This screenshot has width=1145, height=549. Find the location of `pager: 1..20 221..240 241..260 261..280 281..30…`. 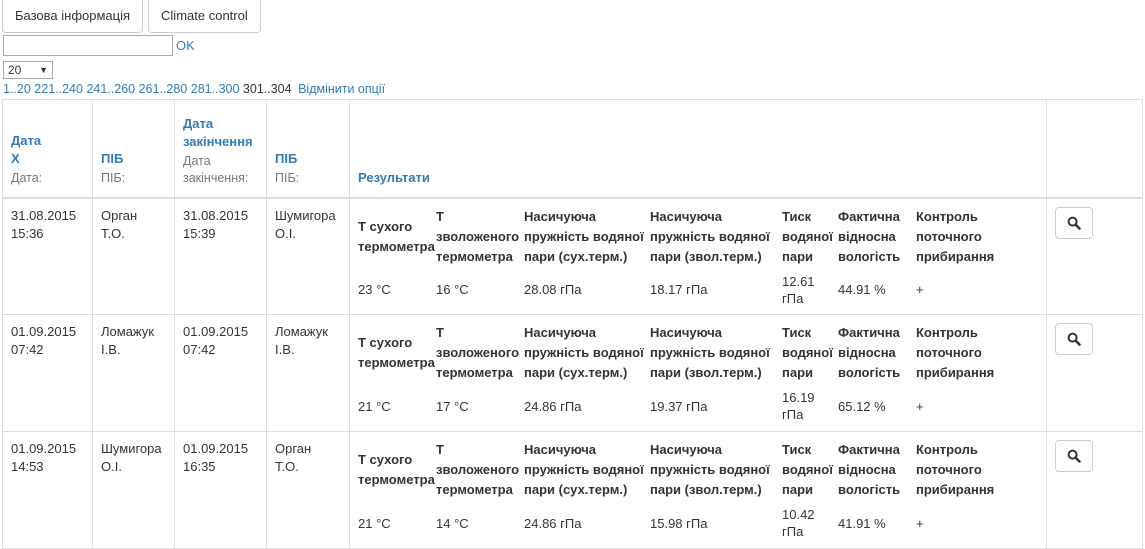

pager: 1..20 221..240 241..260 261..280 281..30… is located at coordinates (194, 89).